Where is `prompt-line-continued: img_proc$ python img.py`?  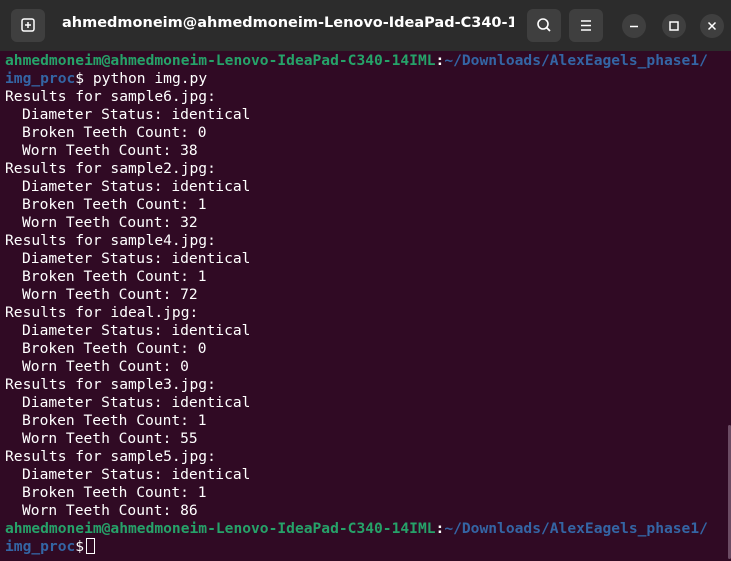
prompt-line-continued: img_proc$ python img.py is located at coordinates (367, 79).